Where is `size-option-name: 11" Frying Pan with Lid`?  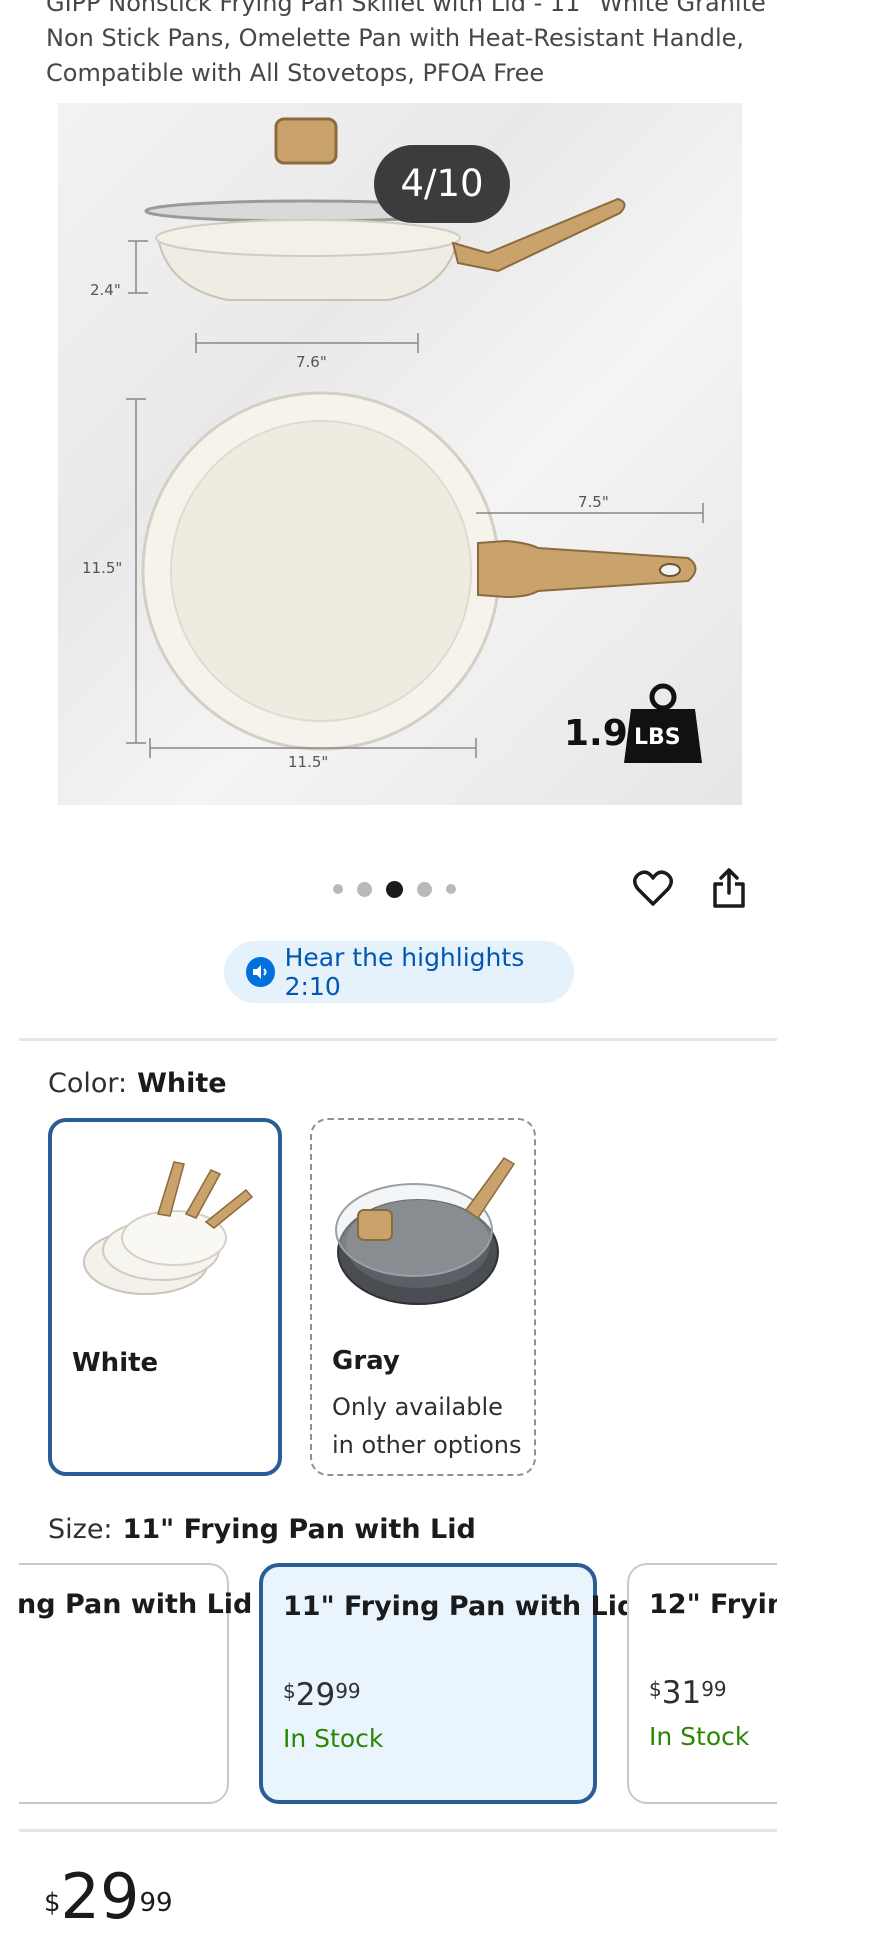 size-option-name: 11" Frying Pan with Lid is located at coordinates (460, 1606).